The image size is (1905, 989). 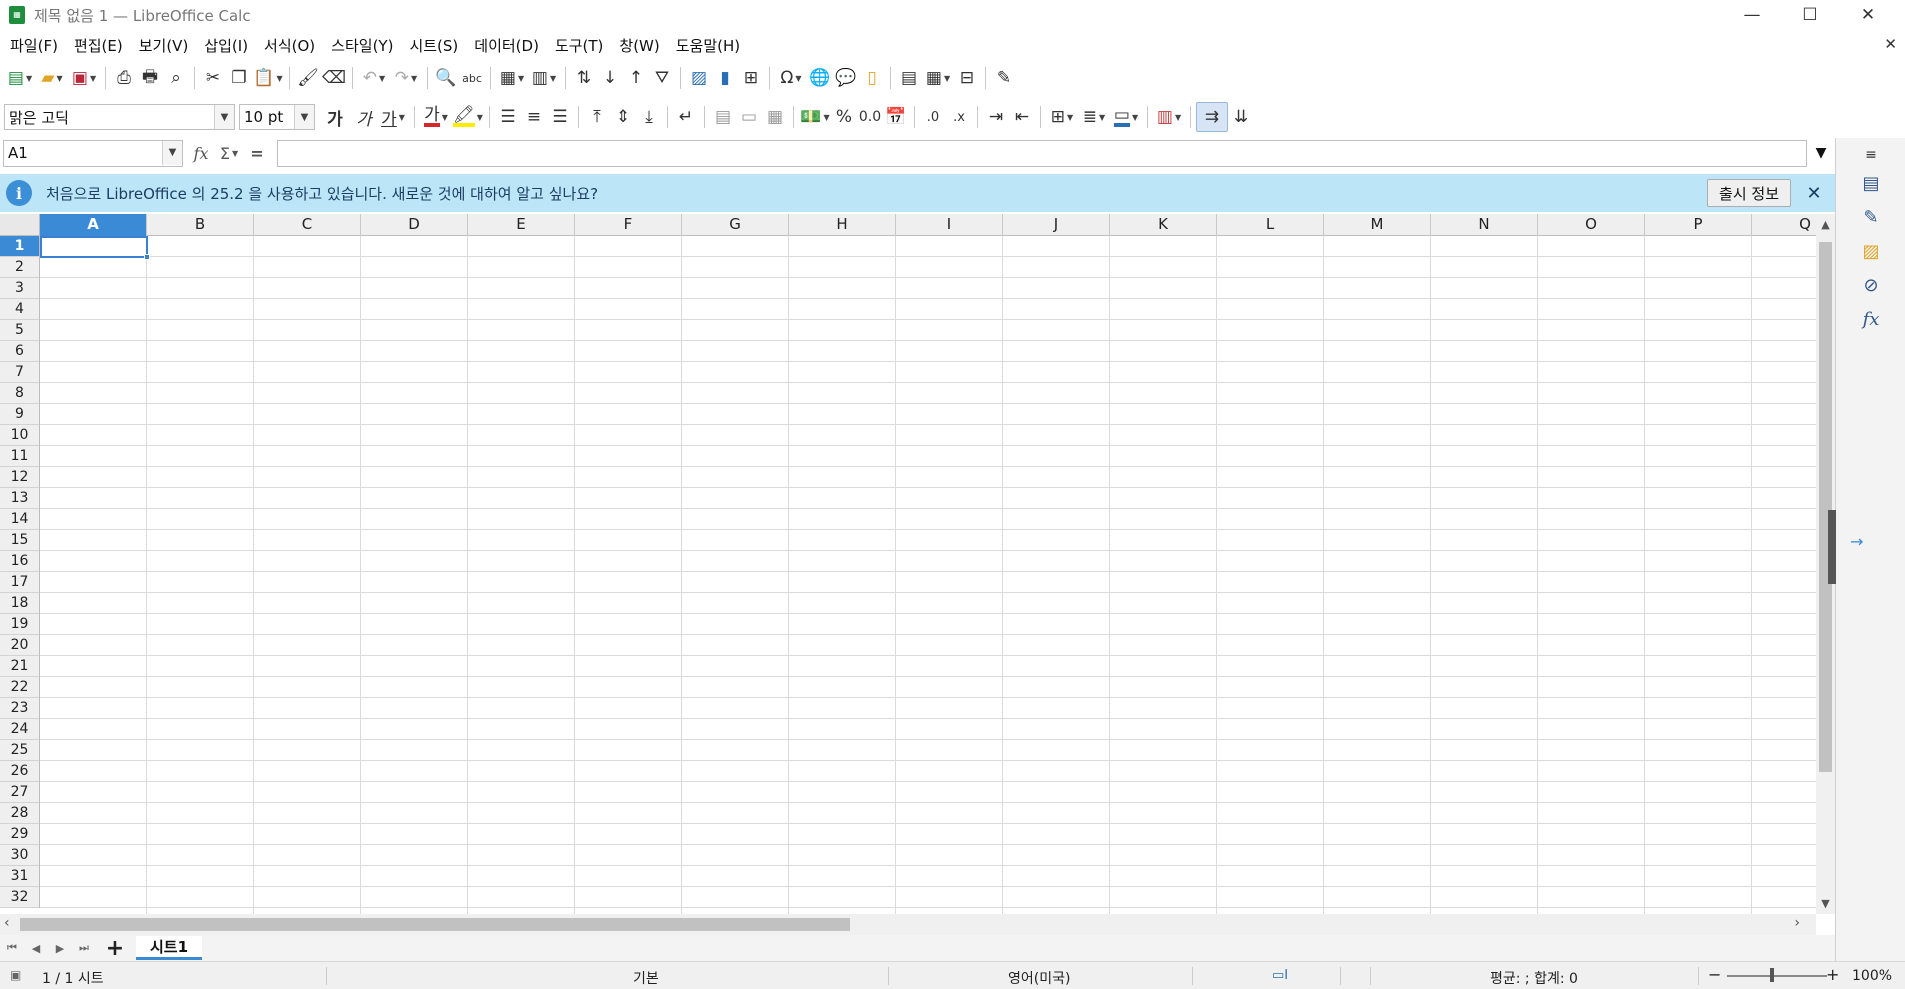 What do you see at coordinates (1039, 978) in the screenshot?
I see `language: 영어(미국)` at bounding box center [1039, 978].